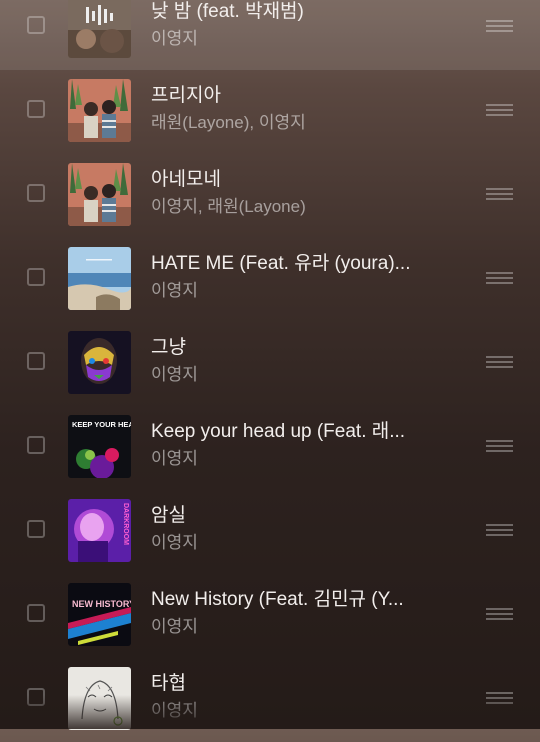  What do you see at coordinates (270, 532) in the screenshot?
I see `track-row-amsil: DARKROOM 암실 이영지` at bounding box center [270, 532].